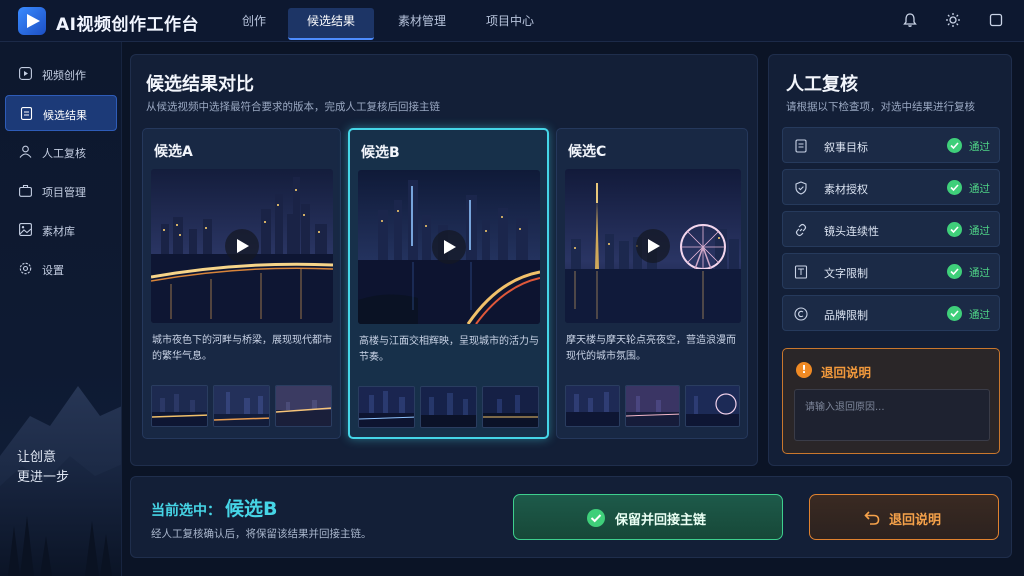 Image resolution: width=1024 pixels, height=576 pixels. Describe the element at coordinates (449, 349) in the screenshot. I see `candidate-description: 高楼与江面交相辉映，呈现城市的活力与节奏。` at that location.